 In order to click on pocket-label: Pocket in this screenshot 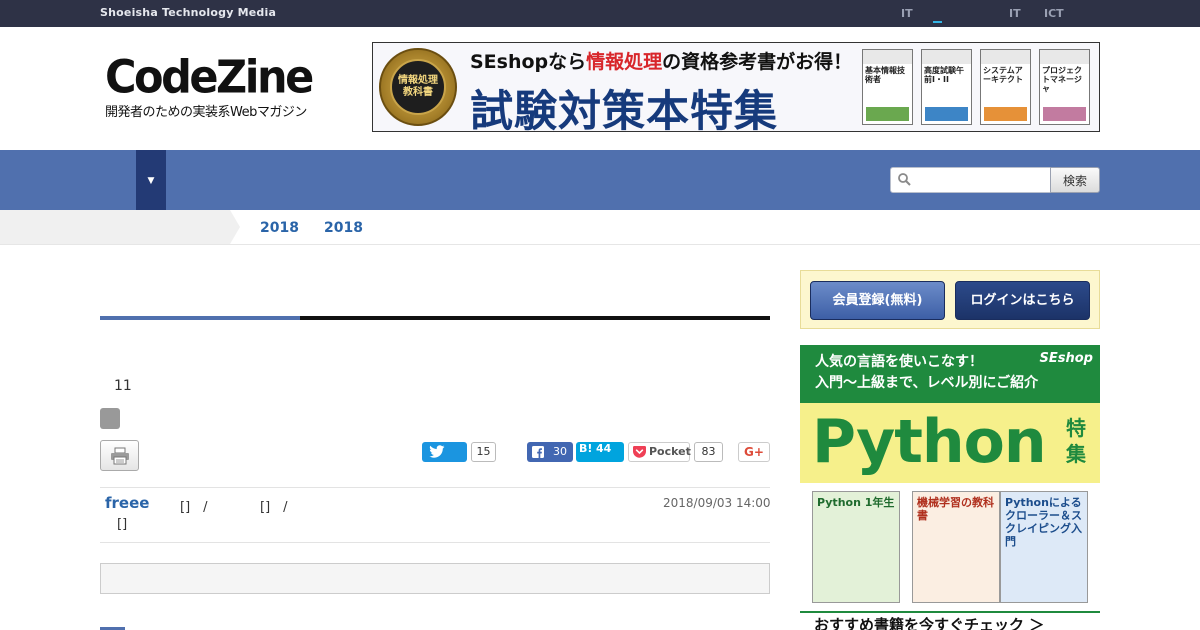, I will do `click(670, 451)`.